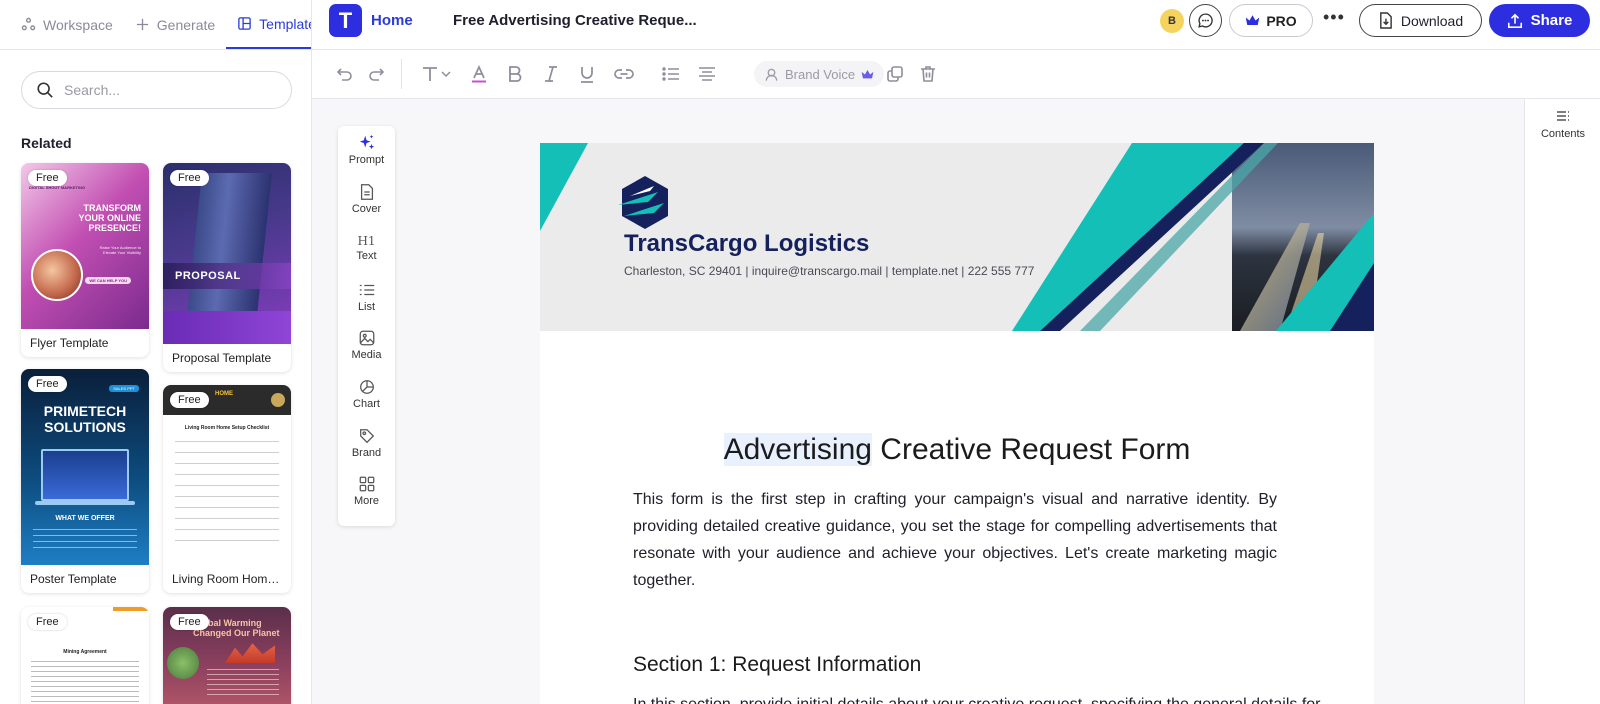 The image size is (1600, 704). I want to click on text-style-dropdown, so click(436, 74).